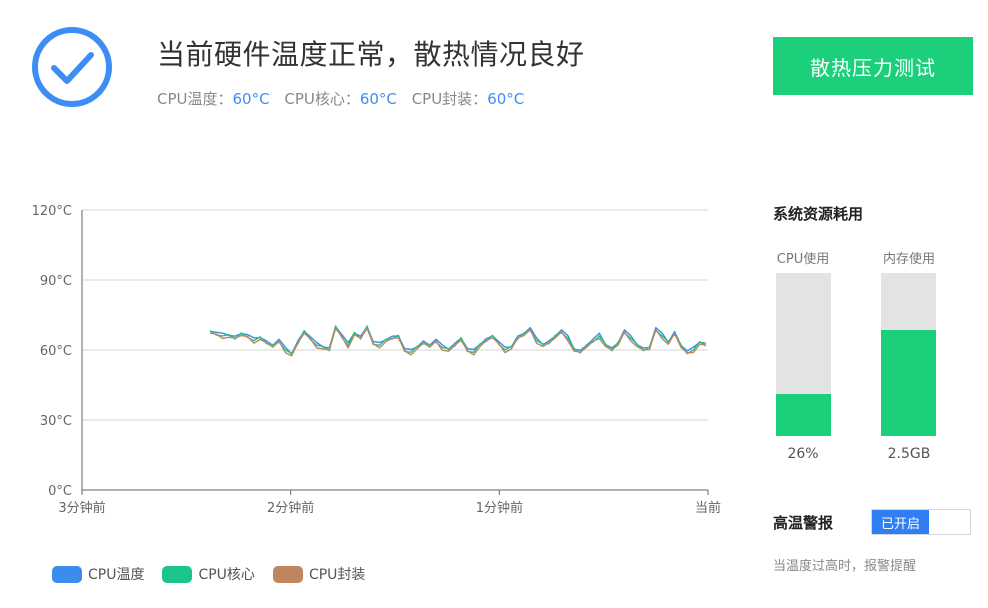  Describe the element at coordinates (322, 99) in the screenshot. I see `cpu-core-label: CPU核心：` at that location.